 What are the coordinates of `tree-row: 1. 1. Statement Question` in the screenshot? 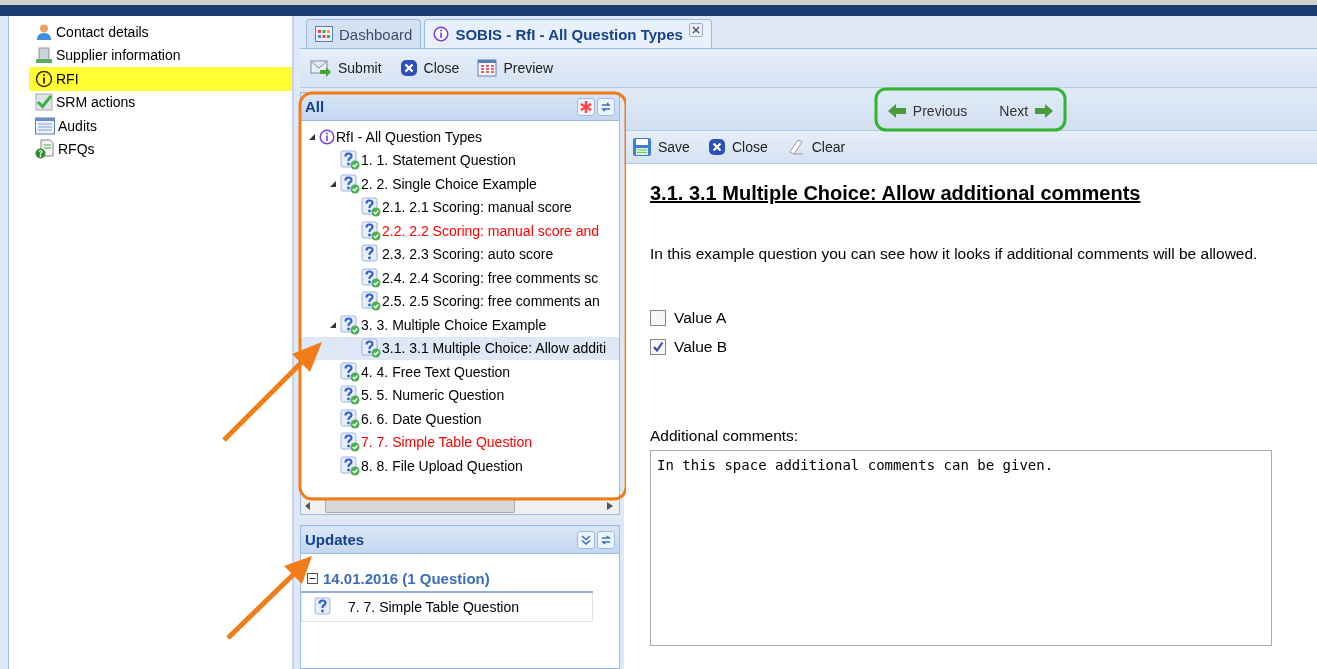 It's located at (460, 160).